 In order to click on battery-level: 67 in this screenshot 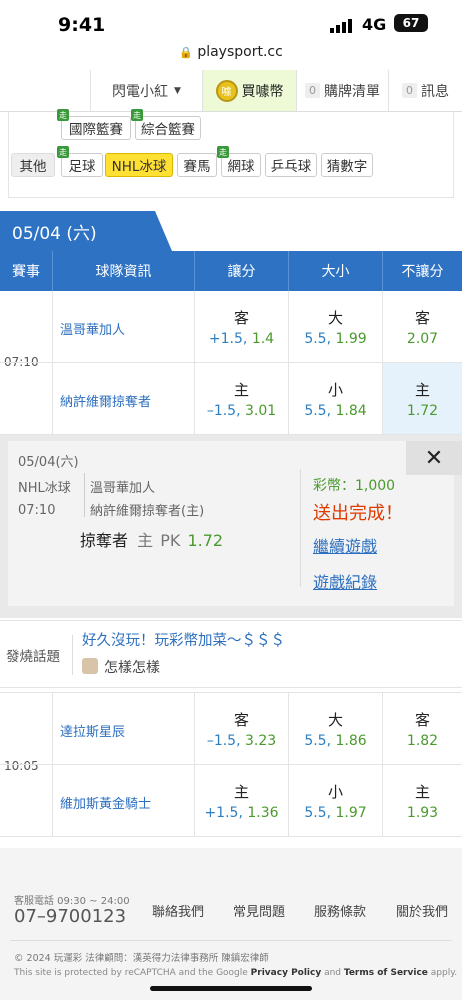, I will do `click(411, 23)`.